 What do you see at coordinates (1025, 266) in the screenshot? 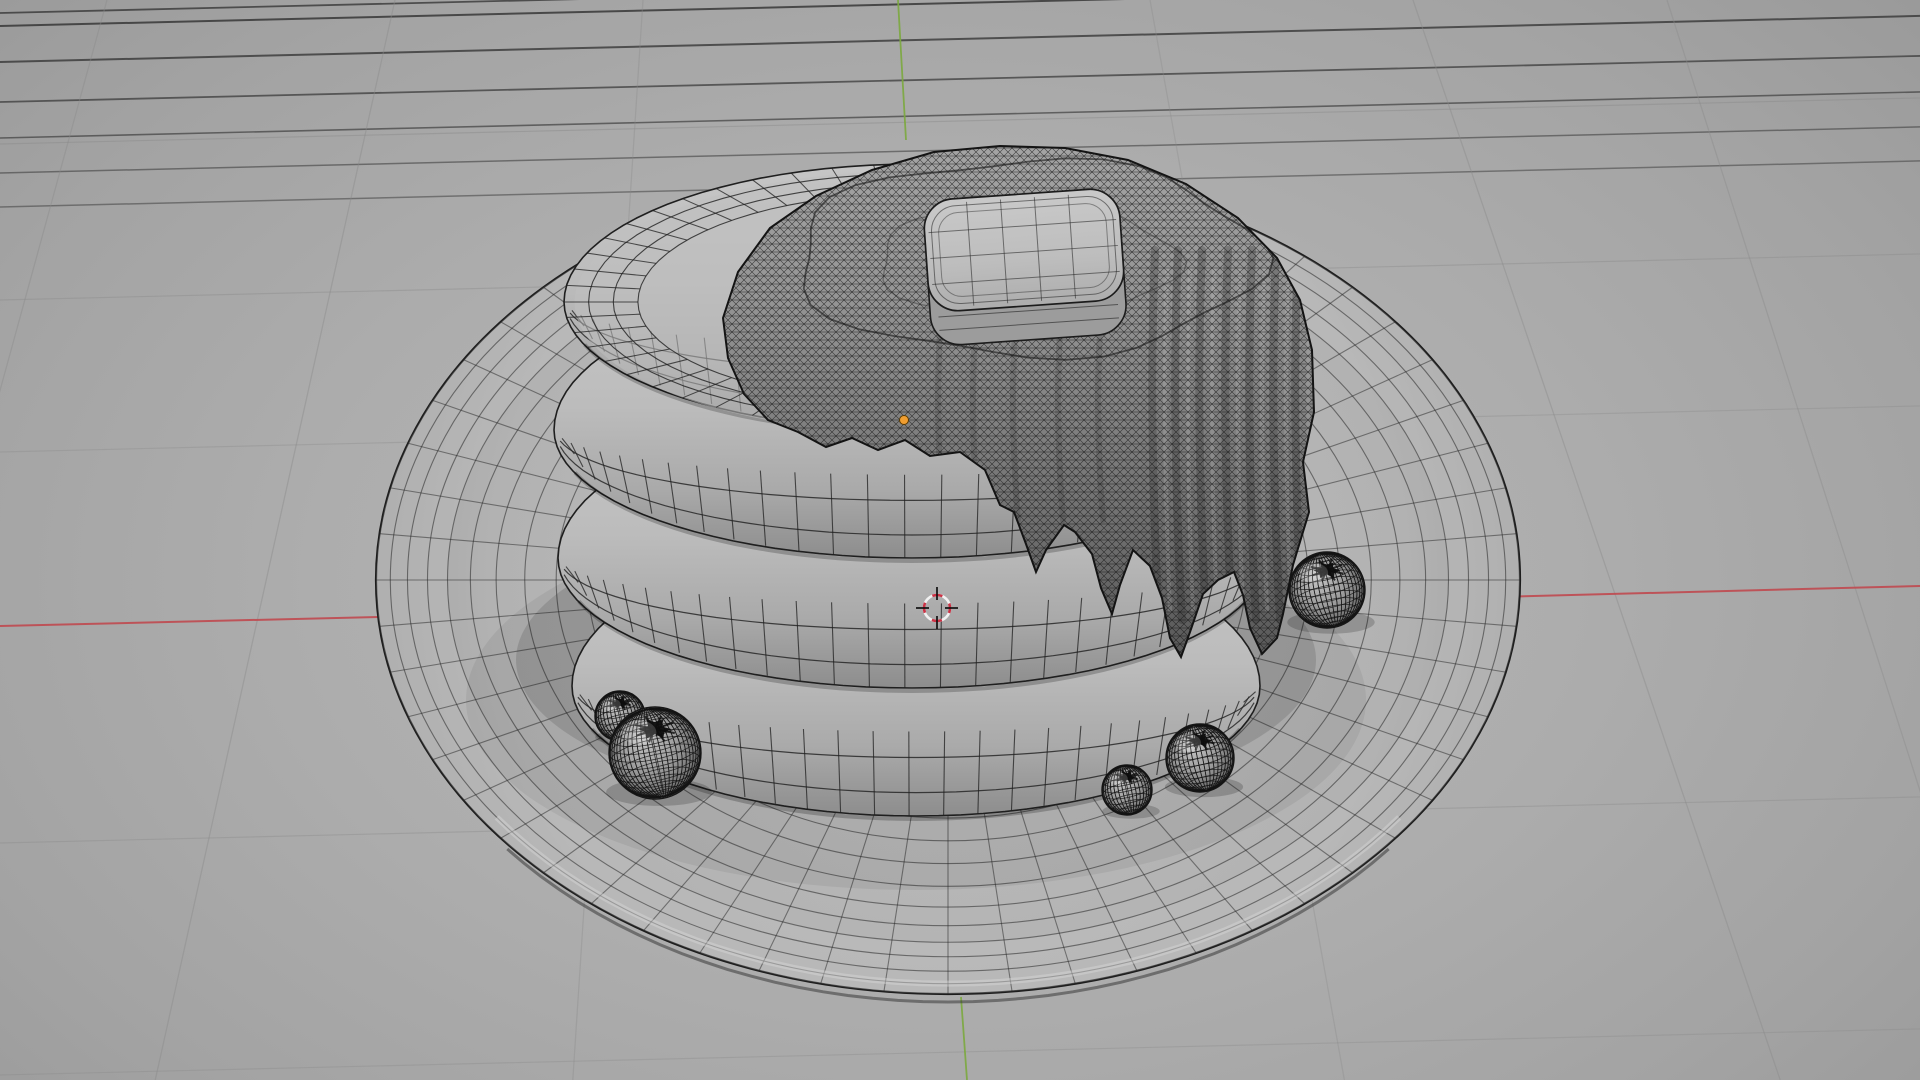
I see `butter-cube` at bounding box center [1025, 266].